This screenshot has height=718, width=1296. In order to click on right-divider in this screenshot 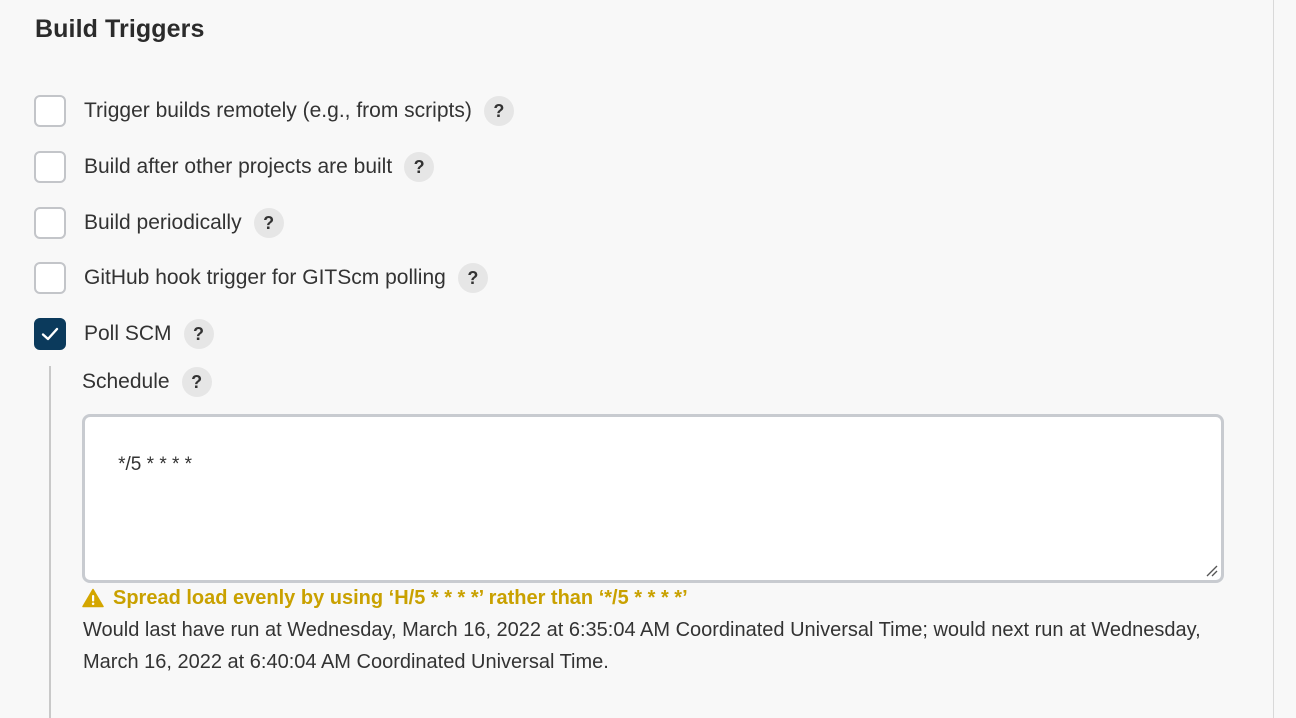, I will do `click(1273, 359)`.